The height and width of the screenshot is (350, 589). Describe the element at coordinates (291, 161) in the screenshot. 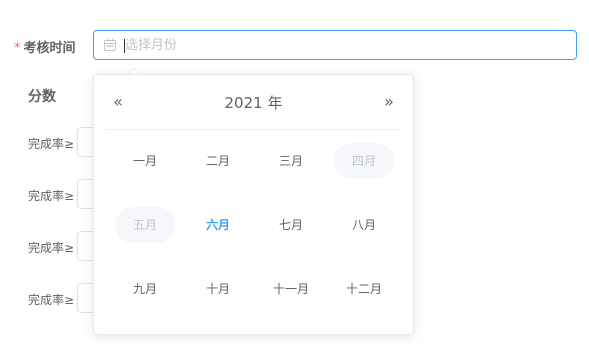

I see `month-cell-mar: 三月` at that location.